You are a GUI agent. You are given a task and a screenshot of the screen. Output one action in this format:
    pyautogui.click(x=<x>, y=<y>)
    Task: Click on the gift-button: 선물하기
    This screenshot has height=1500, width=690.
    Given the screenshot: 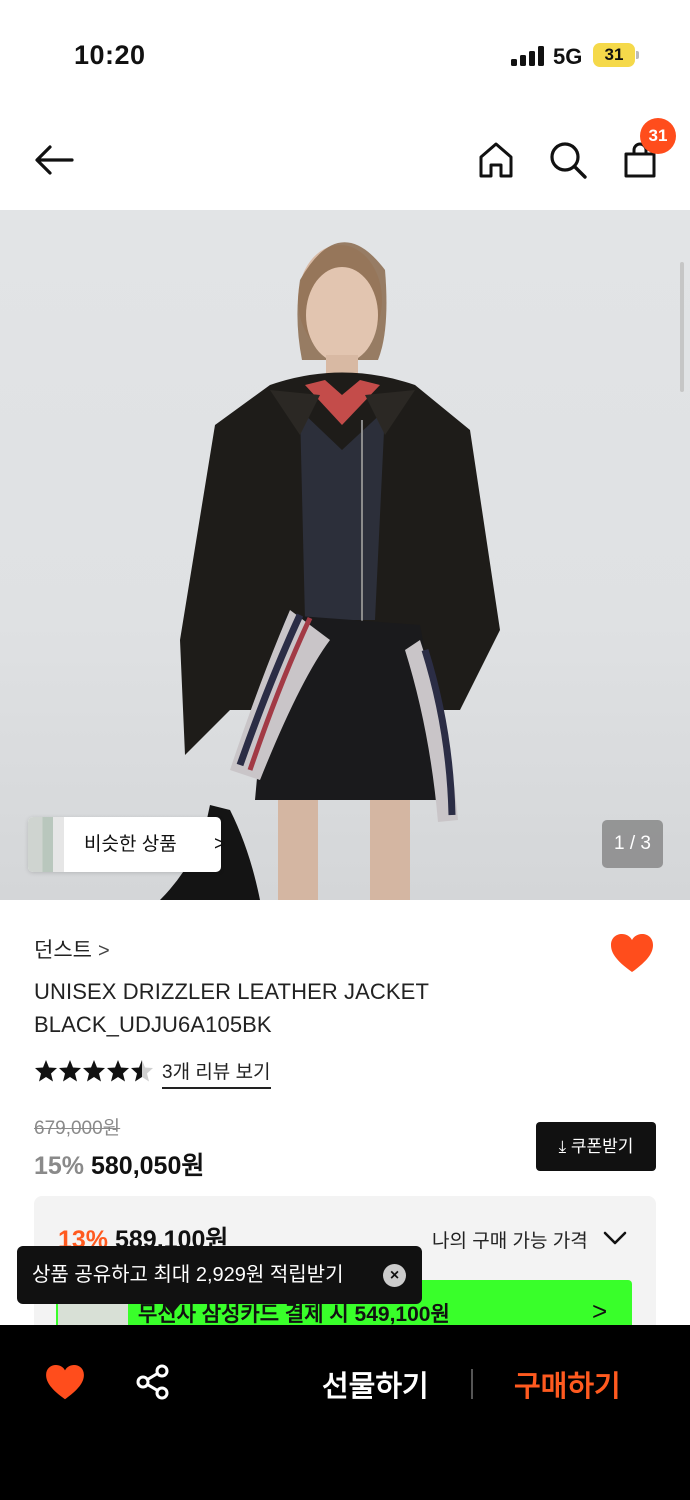 What is the action you would take?
    pyautogui.click(x=375, y=1384)
    